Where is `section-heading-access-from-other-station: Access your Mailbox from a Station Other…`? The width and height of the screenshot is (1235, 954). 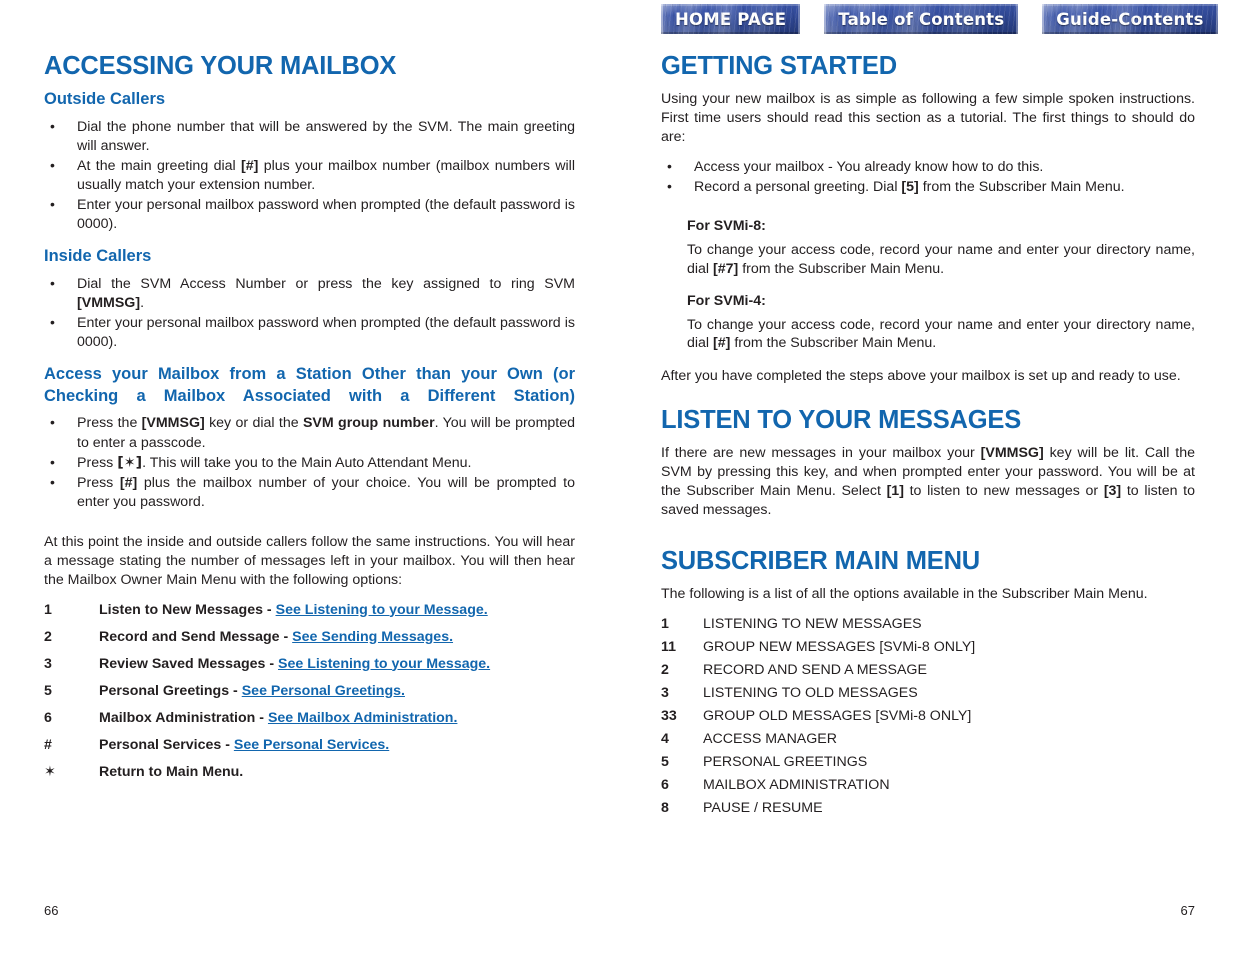
section-heading-access-from-other-station: Access your Mailbox from a Station Other… is located at coordinates (309, 386).